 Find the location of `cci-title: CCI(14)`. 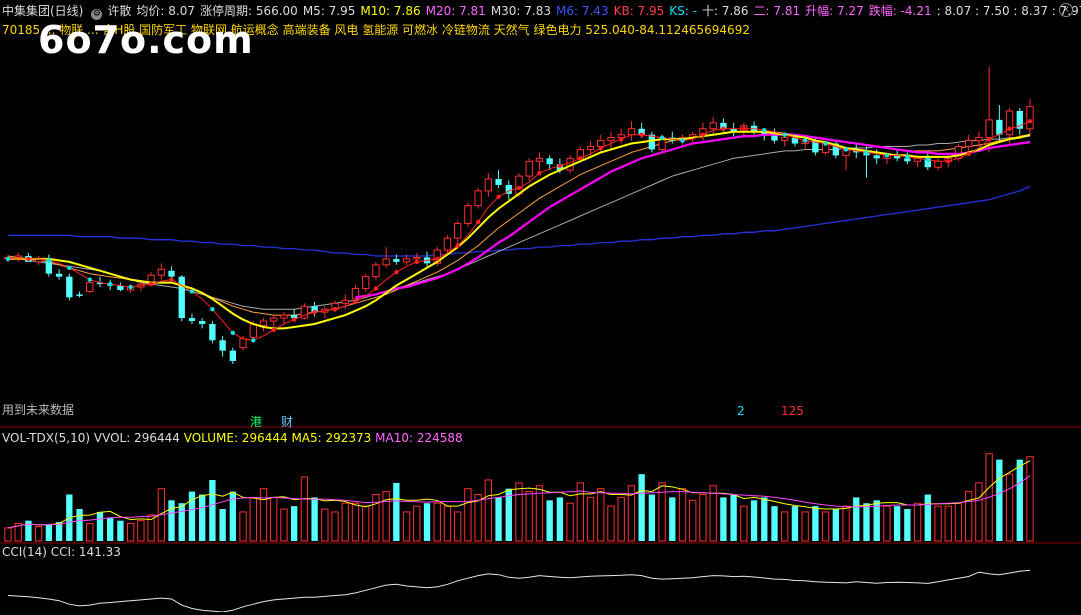

cci-title: CCI(14) is located at coordinates (24, 552).